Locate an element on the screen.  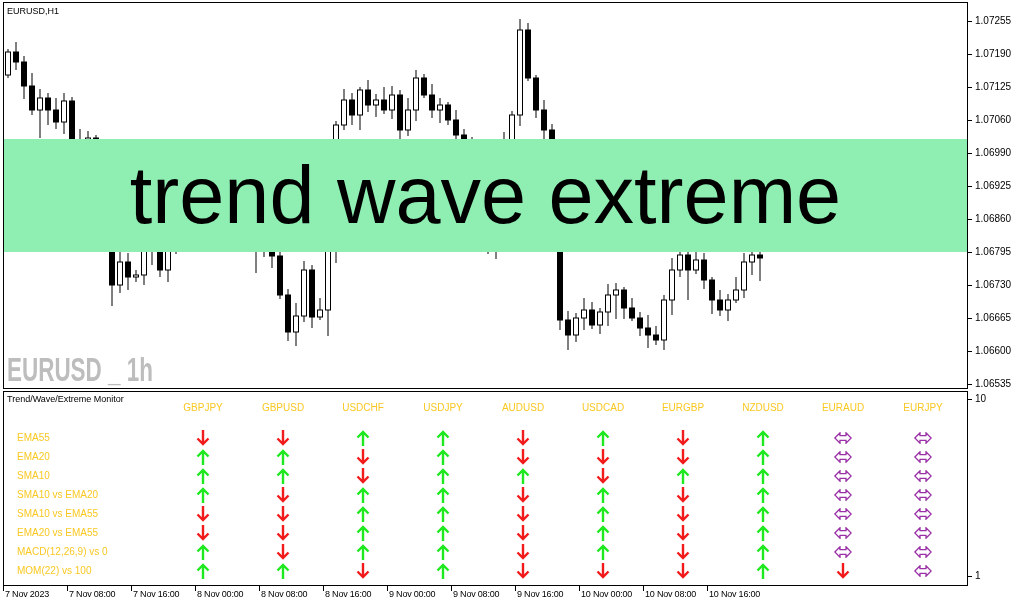
price-label: 1.07060 is located at coordinates (993, 120).